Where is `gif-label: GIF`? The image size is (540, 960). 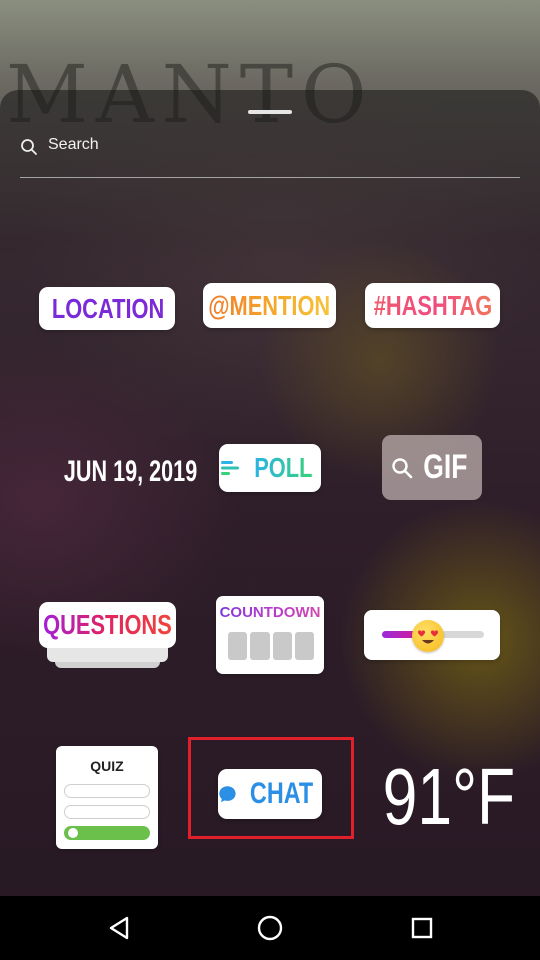
gif-label: GIF is located at coordinates (445, 467).